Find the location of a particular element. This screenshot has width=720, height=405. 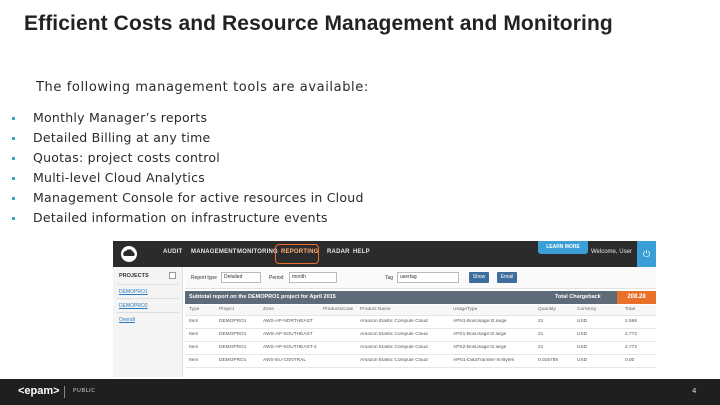

project-item: DEMOPRO2 is located at coordinates (133, 306).